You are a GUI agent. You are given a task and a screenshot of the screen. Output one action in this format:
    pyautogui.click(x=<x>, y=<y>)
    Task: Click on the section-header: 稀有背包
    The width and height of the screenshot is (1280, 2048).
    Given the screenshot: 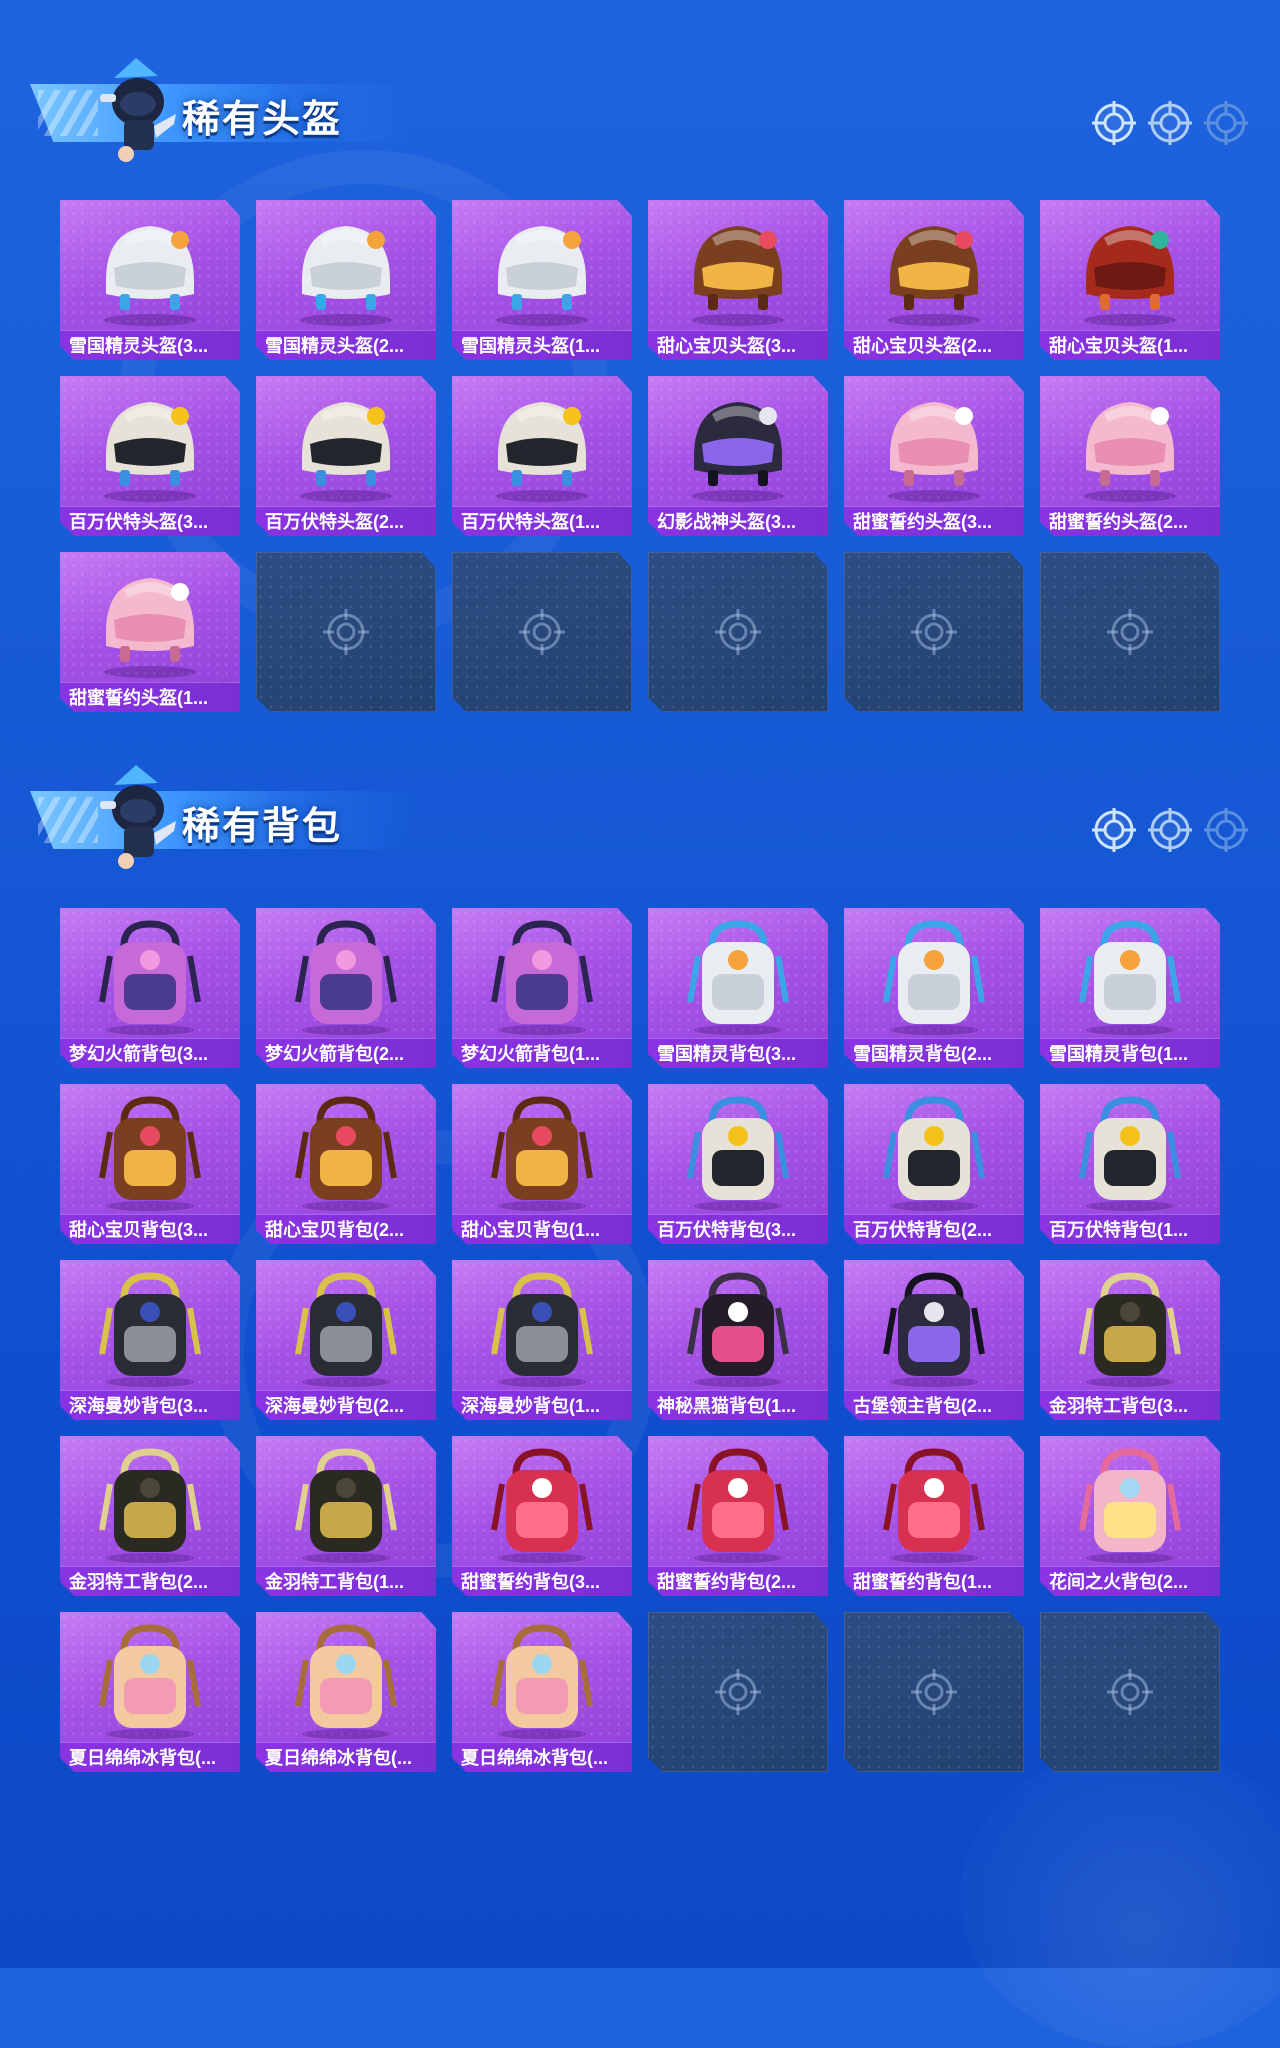 What is the action you would take?
    pyautogui.click(x=230, y=817)
    